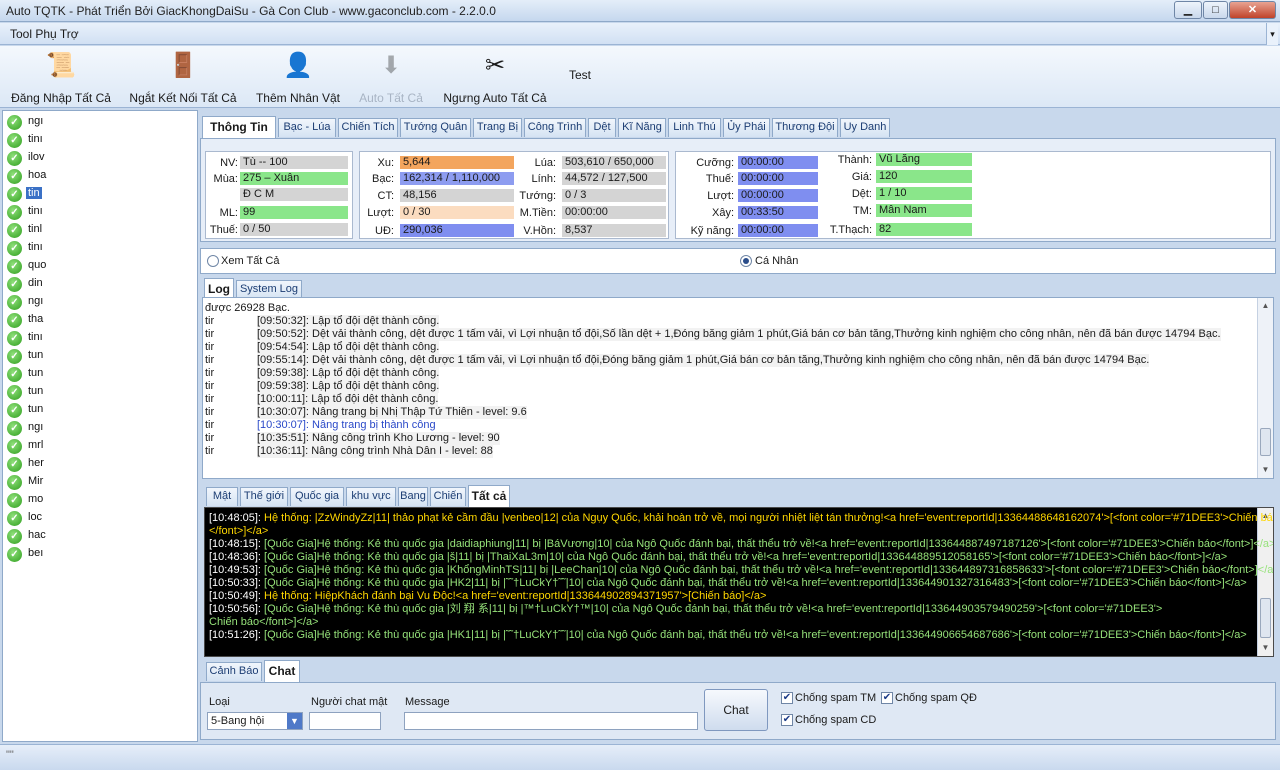 The height and width of the screenshot is (770, 1280). What do you see at coordinates (101, 518) in the screenshot?
I see `account-item: ✓ loc` at bounding box center [101, 518].